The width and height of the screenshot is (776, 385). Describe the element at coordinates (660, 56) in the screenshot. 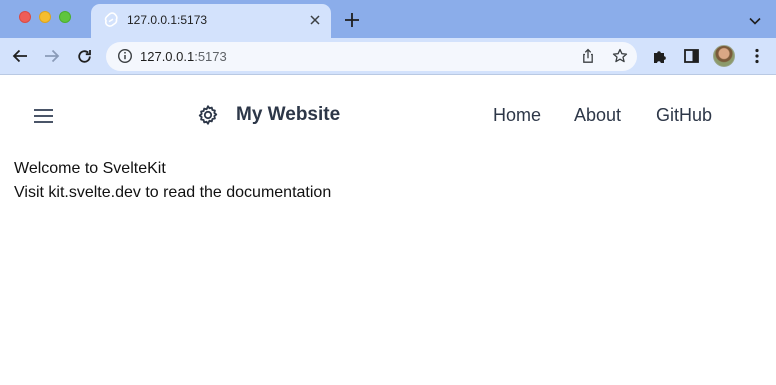

I see `extensions-puzzle-icon` at that location.